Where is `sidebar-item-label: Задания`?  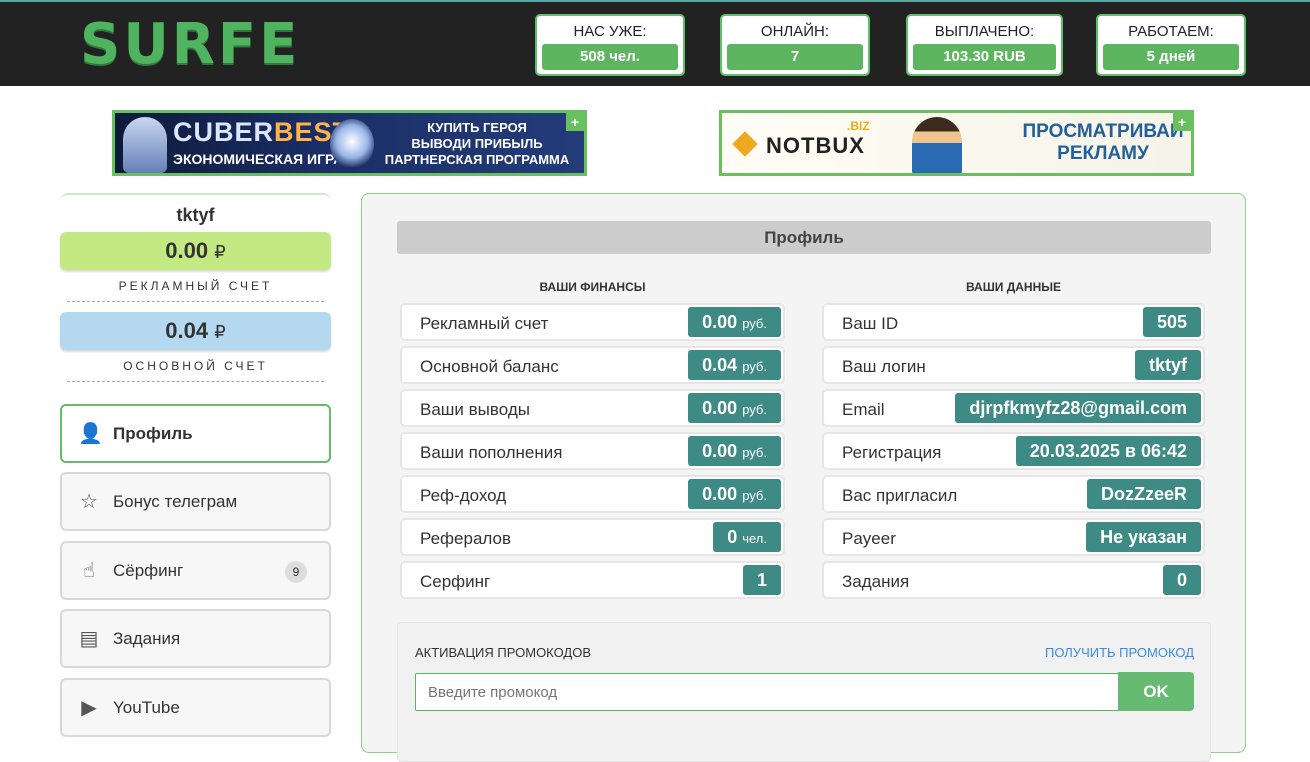 sidebar-item-label: Задания is located at coordinates (147, 638).